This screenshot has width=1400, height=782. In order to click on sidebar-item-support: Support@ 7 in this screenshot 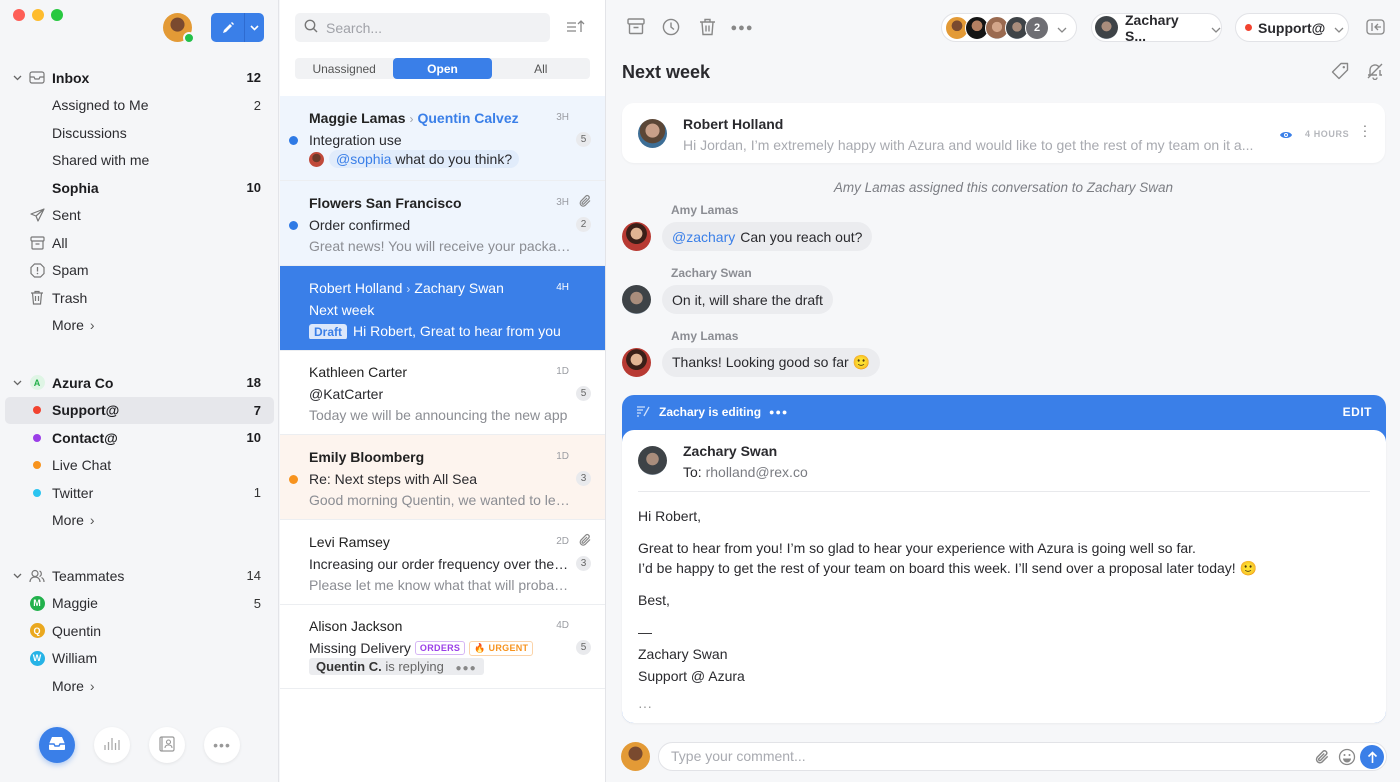, I will do `click(139, 410)`.